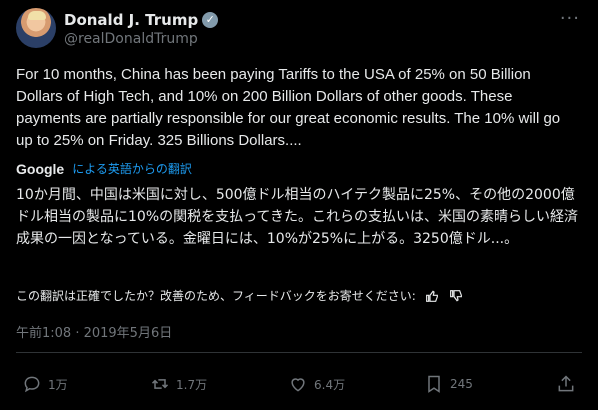 The image size is (598, 410). What do you see at coordinates (132, 168) in the screenshot?
I see `translated-from-english-link: による英語からの翻訳` at bounding box center [132, 168].